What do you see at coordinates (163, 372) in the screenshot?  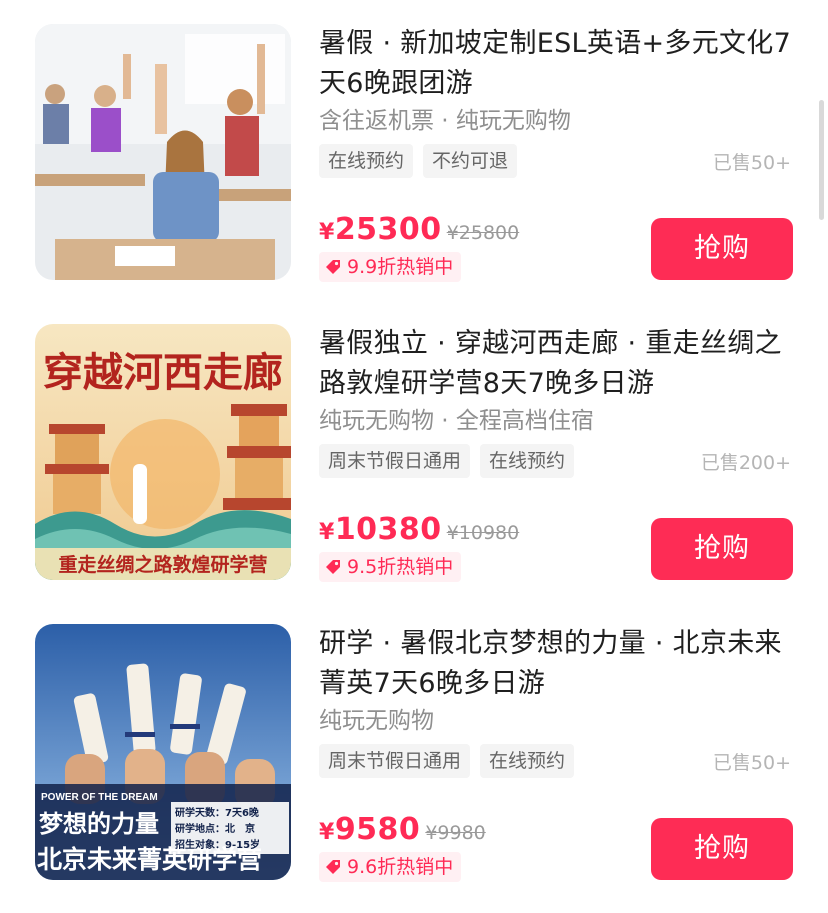 I see `banner-title-text: 穿越河西走廊` at bounding box center [163, 372].